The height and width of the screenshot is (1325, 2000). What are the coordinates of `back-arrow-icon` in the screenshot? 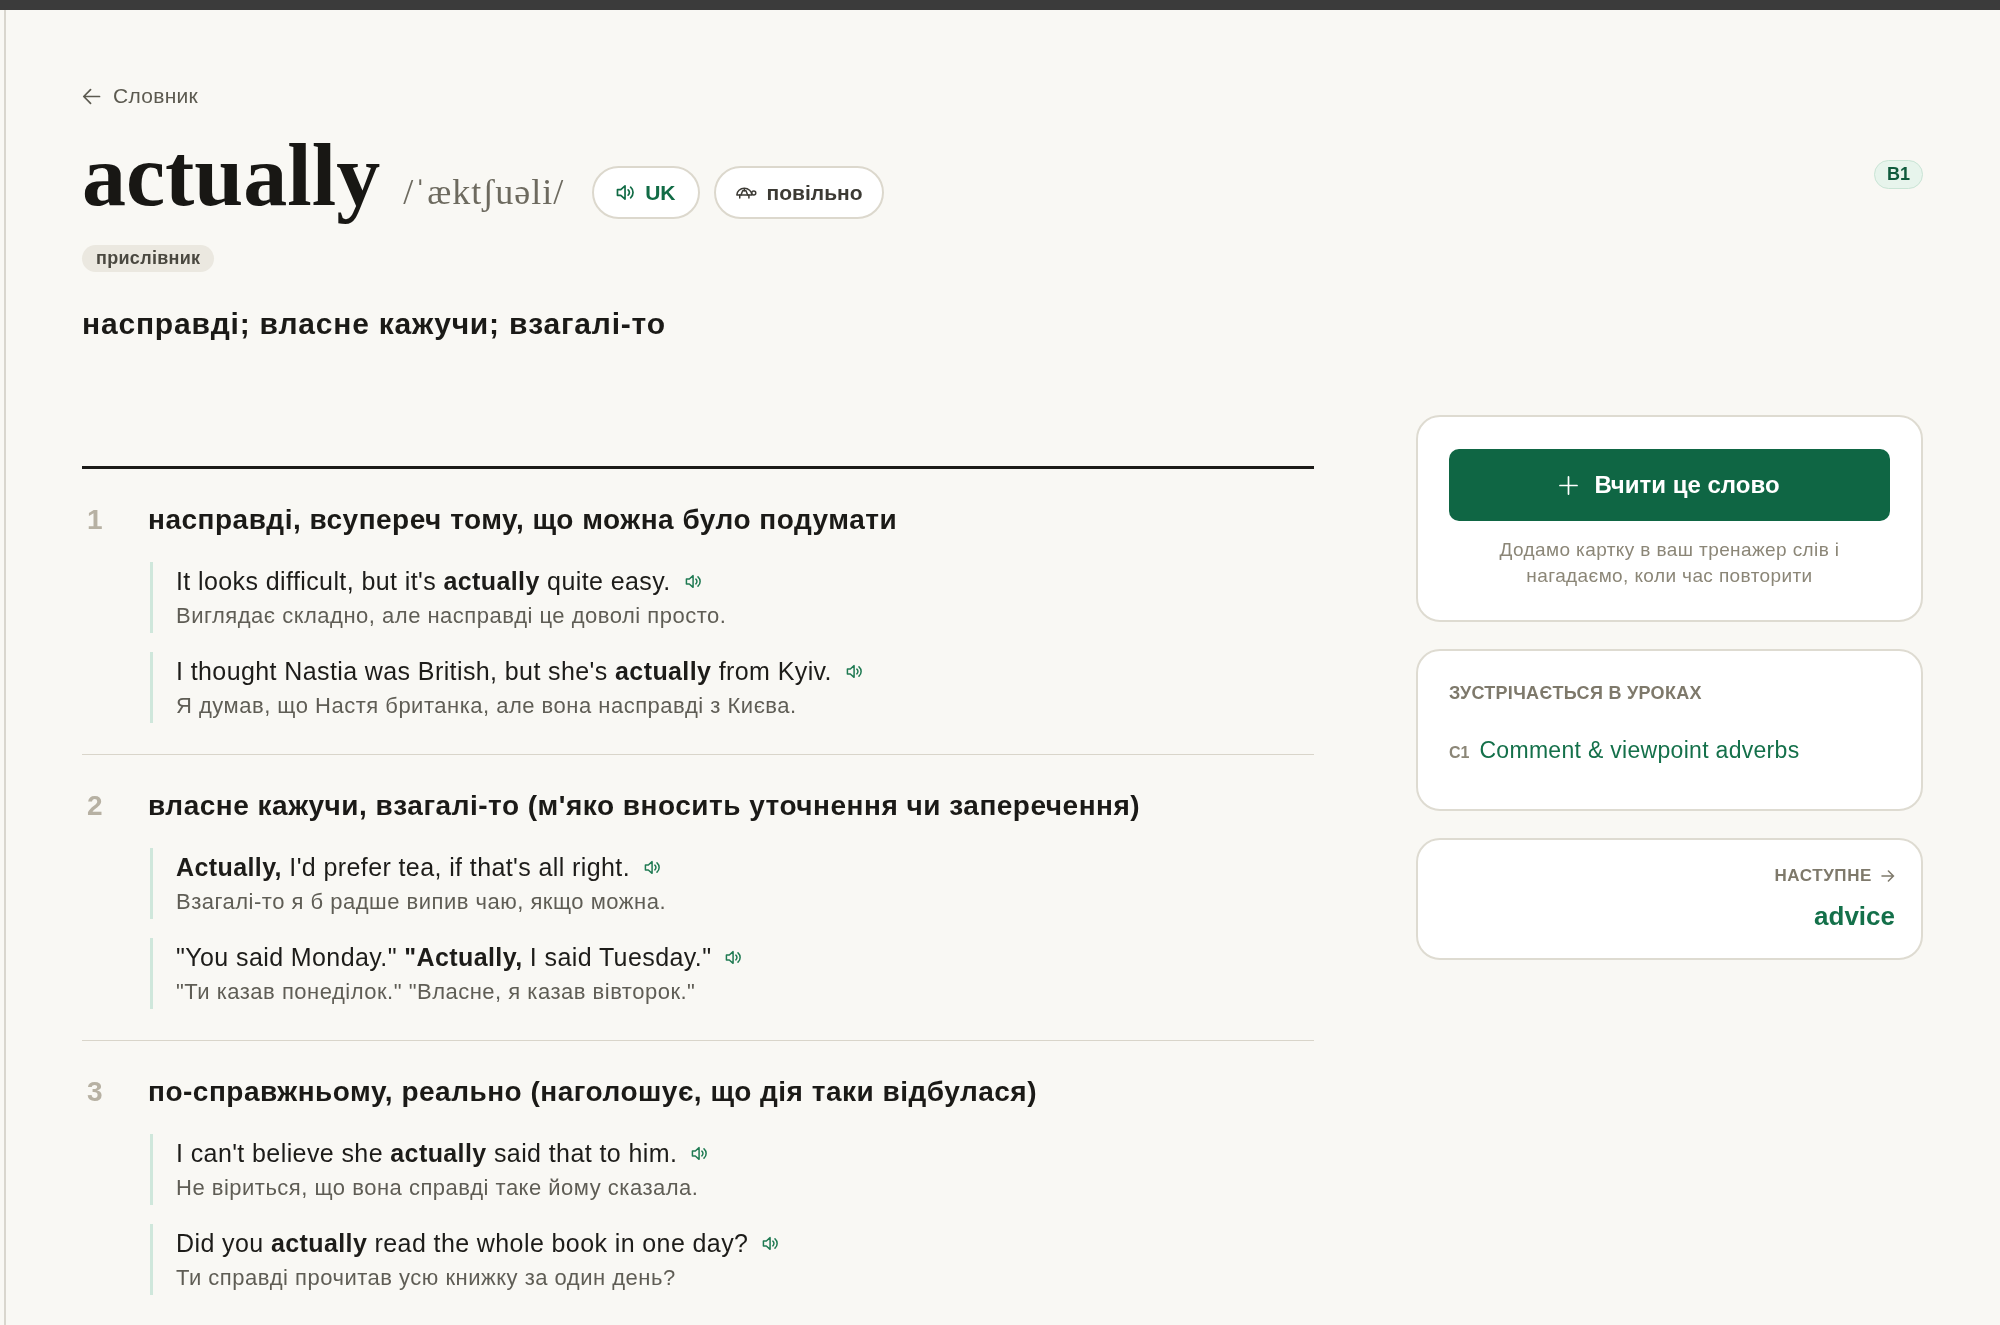 It's located at (91, 96).